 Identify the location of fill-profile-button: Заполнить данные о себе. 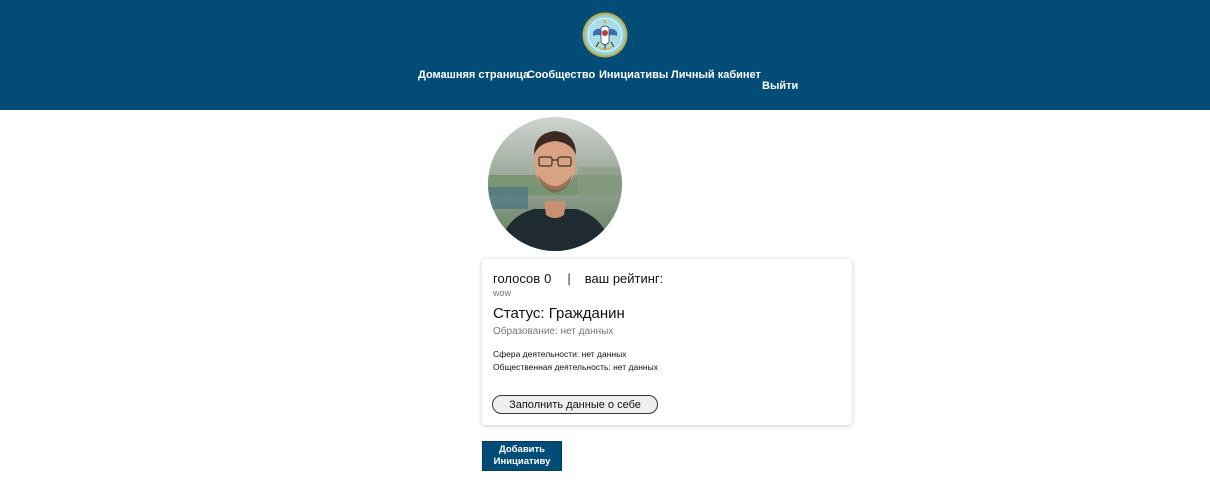
(575, 404).